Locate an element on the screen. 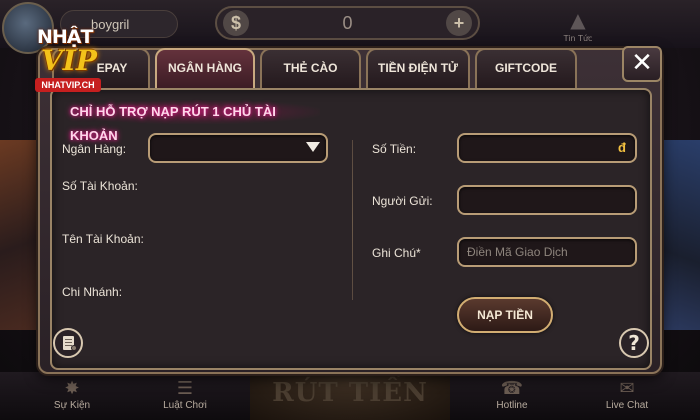 The height and width of the screenshot is (420, 700). nav-rules: ☰ Luật Chơi is located at coordinates (185, 394).